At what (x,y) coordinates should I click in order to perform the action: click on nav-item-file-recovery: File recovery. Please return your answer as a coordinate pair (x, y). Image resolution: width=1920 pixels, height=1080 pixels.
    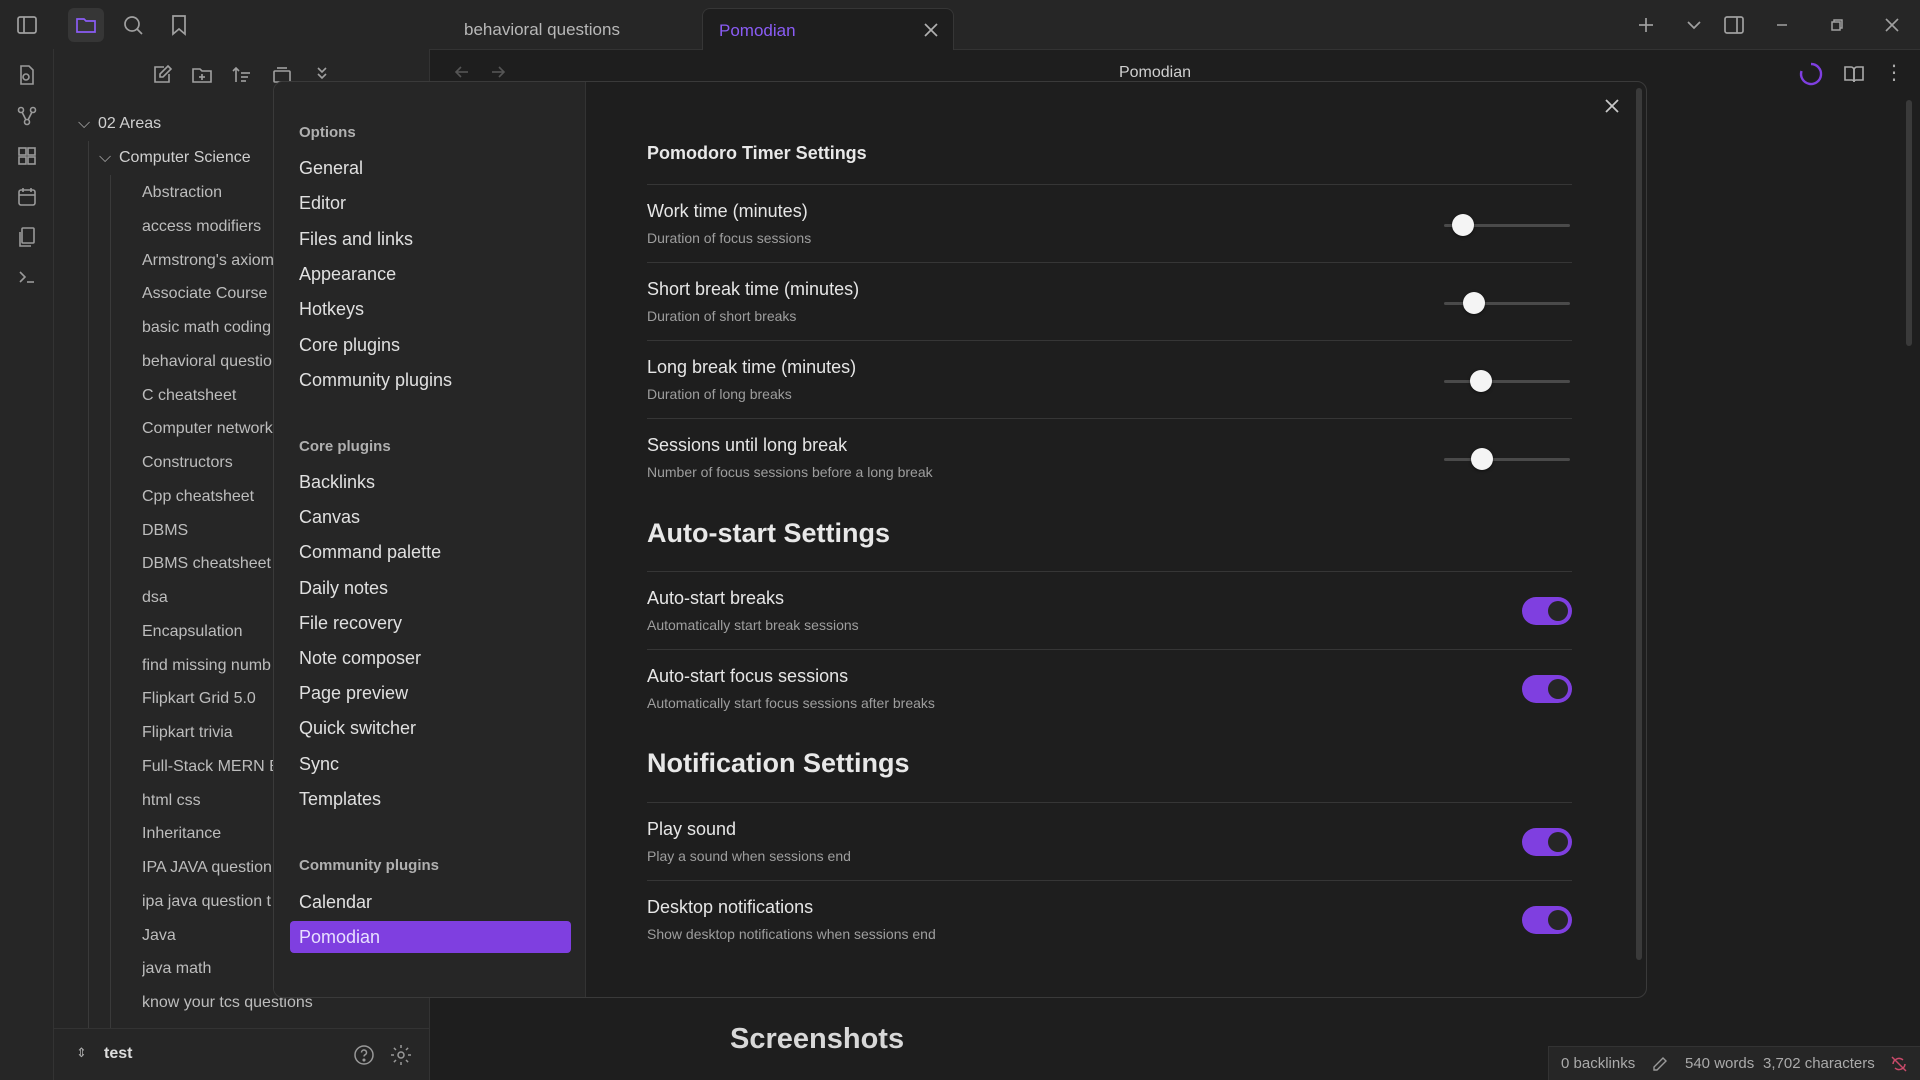
    Looking at the image, I should click on (350, 623).